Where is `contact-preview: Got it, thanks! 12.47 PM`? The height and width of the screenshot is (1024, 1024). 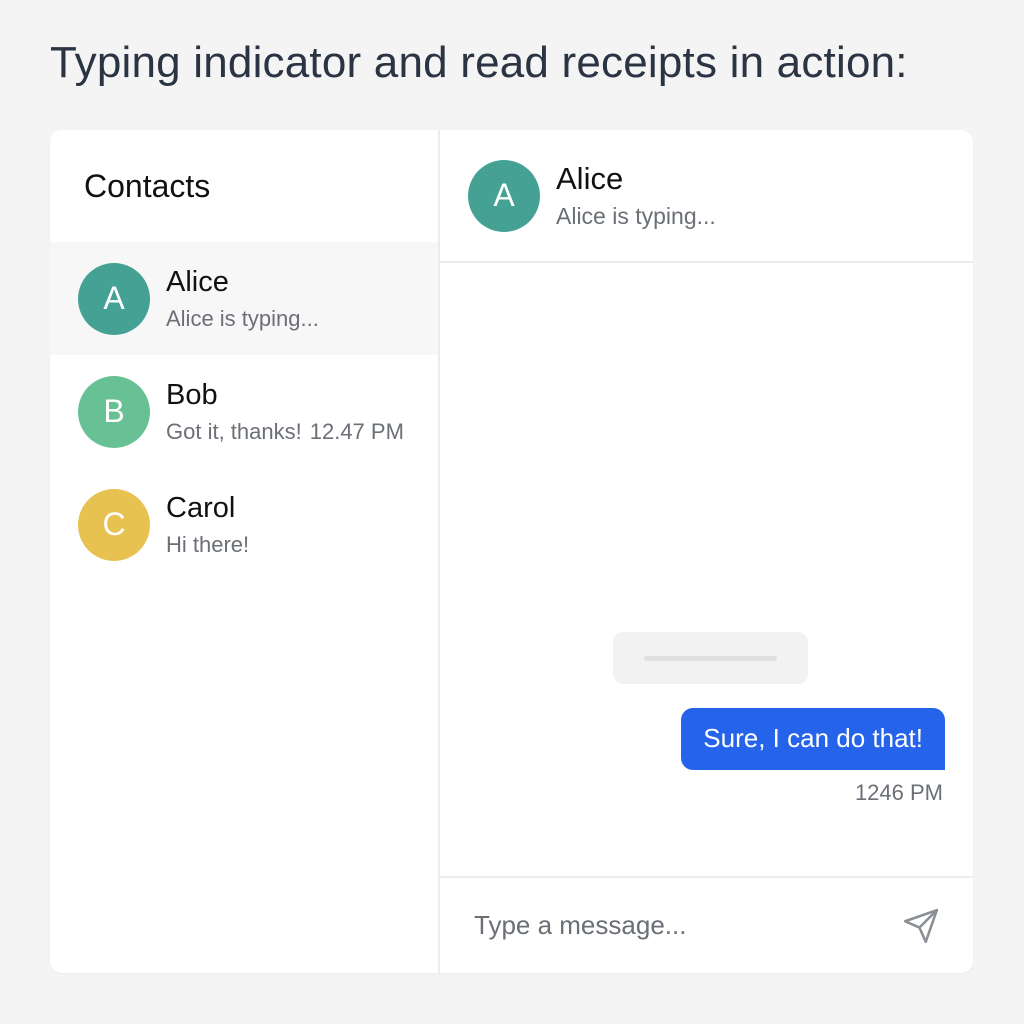
contact-preview: Got it, thanks! 12.47 PM is located at coordinates (285, 432).